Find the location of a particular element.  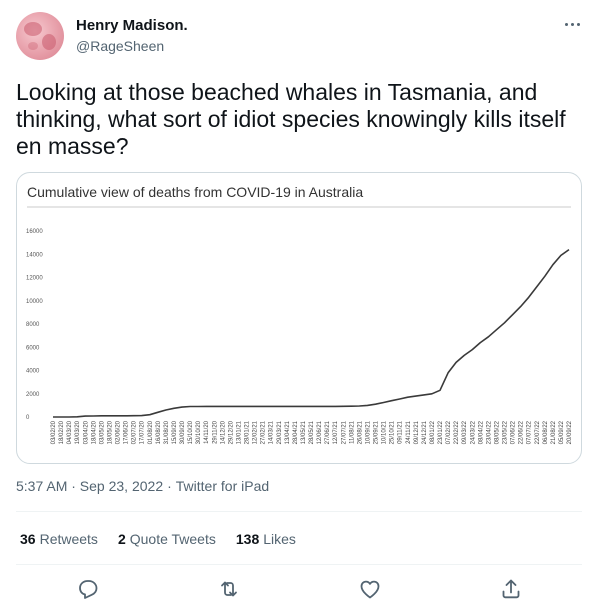

x-tick-label: 02/06/20 is located at coordinates (119, 432).